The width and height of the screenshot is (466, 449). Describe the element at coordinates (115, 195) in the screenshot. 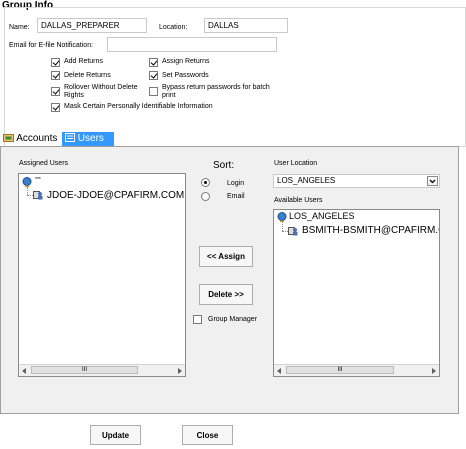

I see `assigned-user-item: JDOE-JDOE@CPAFIRM.COM` at that location.